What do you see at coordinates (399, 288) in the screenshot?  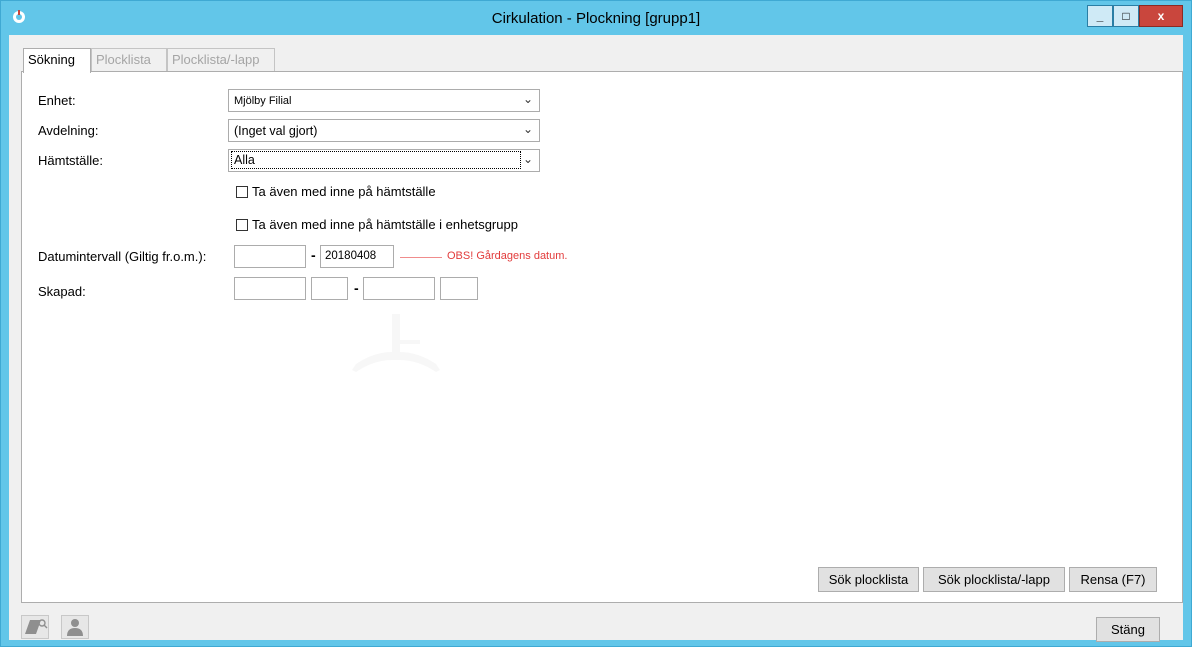 I see `skapad-to-date-input` at bounding box center [399, 288].